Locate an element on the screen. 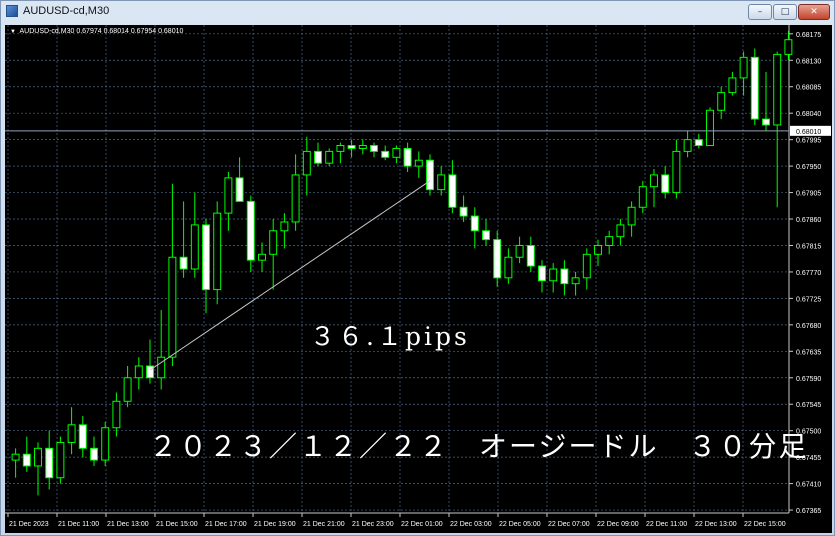  price-tick-label: 0.67725 is located at coordinates (808, 299).